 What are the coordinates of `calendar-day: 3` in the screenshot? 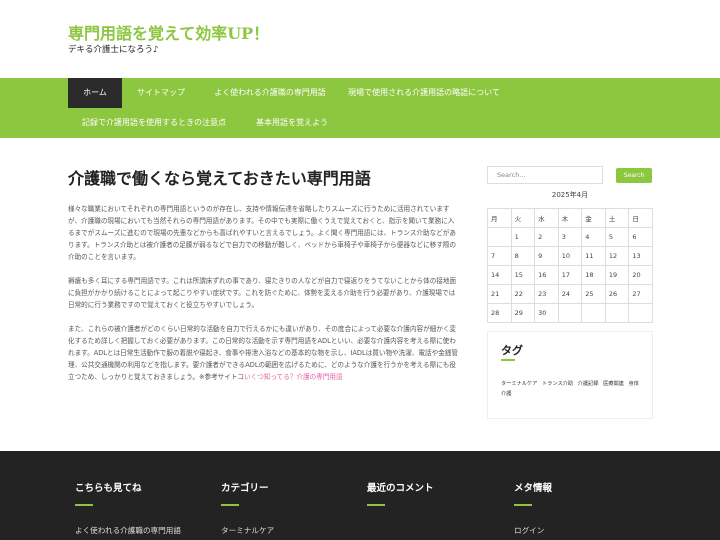 It's located at (570, 237).